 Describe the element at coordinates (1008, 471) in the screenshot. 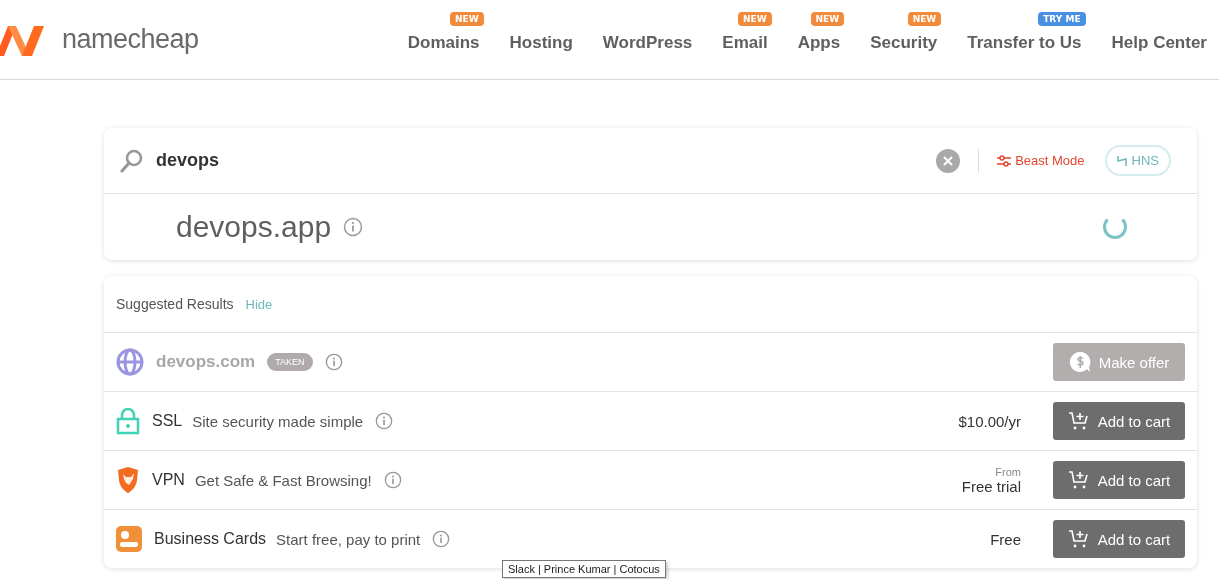

I see `price-prefix: From` at that location.